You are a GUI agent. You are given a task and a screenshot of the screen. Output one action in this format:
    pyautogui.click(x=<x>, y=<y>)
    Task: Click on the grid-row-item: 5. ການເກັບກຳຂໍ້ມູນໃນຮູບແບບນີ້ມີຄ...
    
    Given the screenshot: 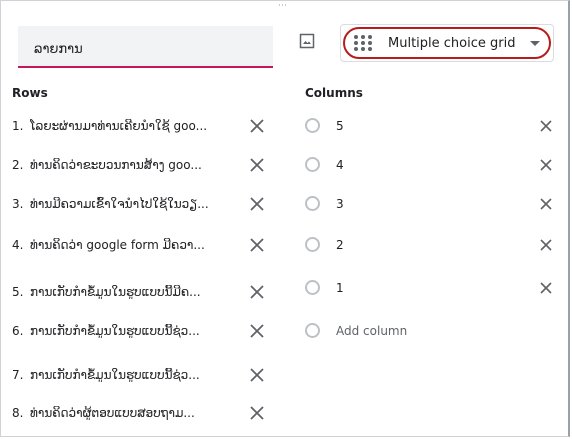 What is the action you would take?
    pyautogui.click(x=140, y=294)
    